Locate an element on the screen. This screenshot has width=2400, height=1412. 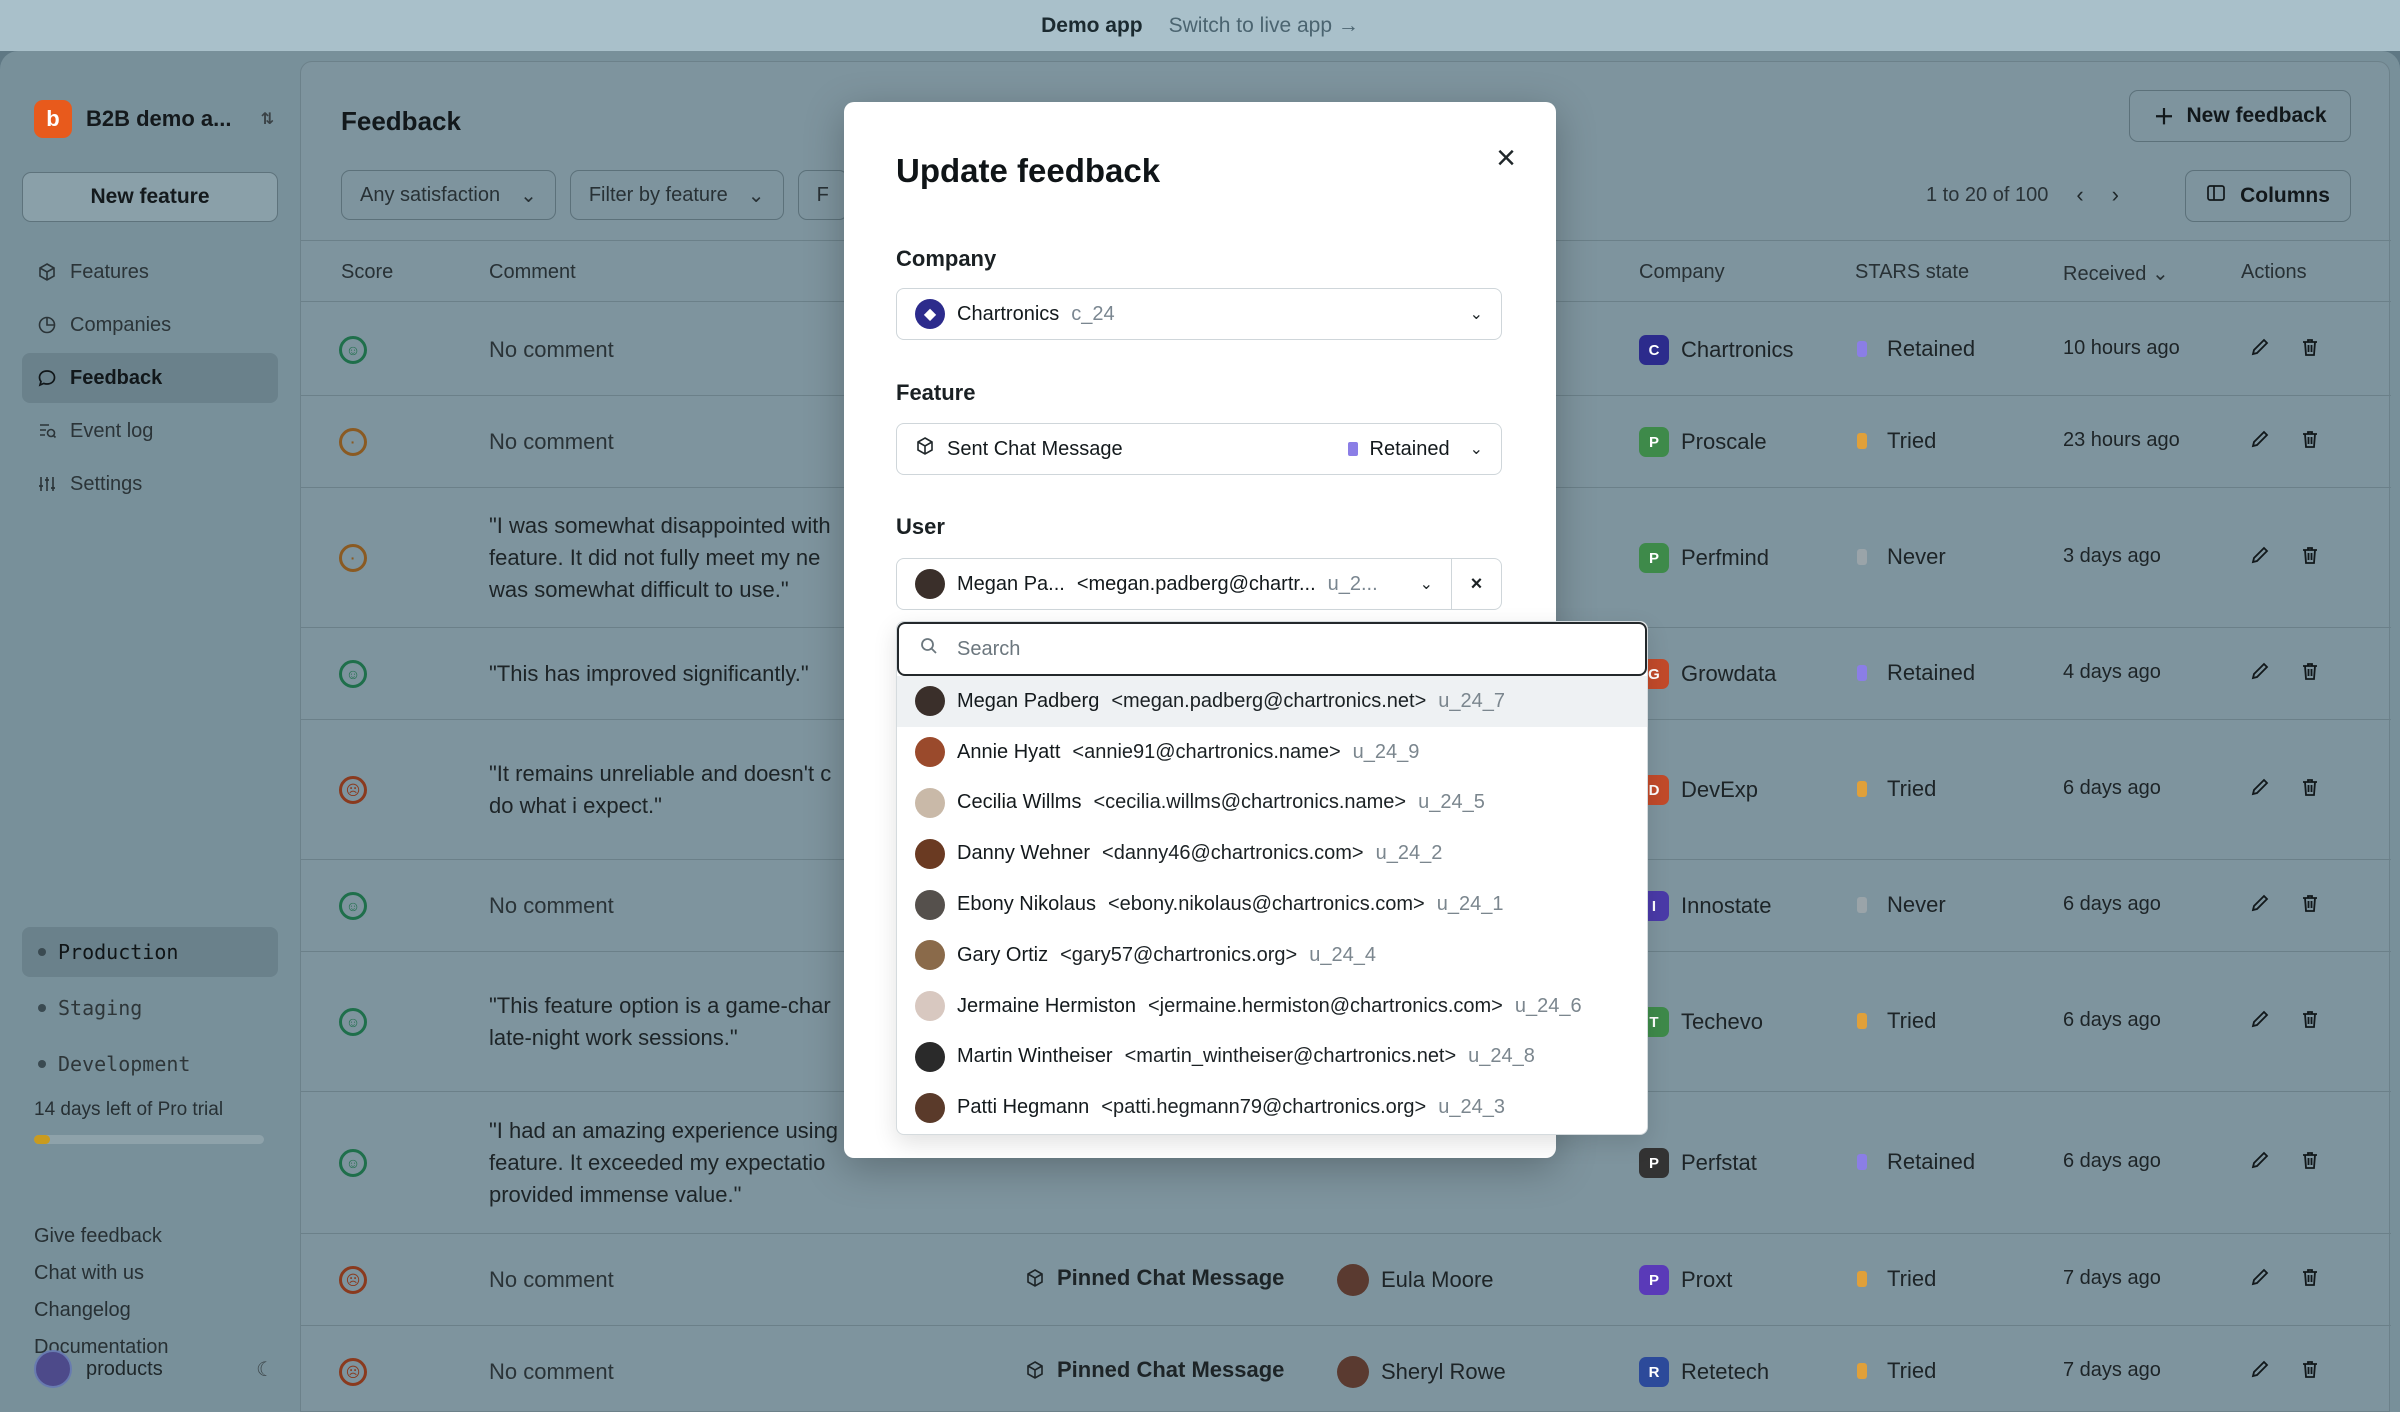
company-cell: I Innostate is located at coordinates (1705, 906).